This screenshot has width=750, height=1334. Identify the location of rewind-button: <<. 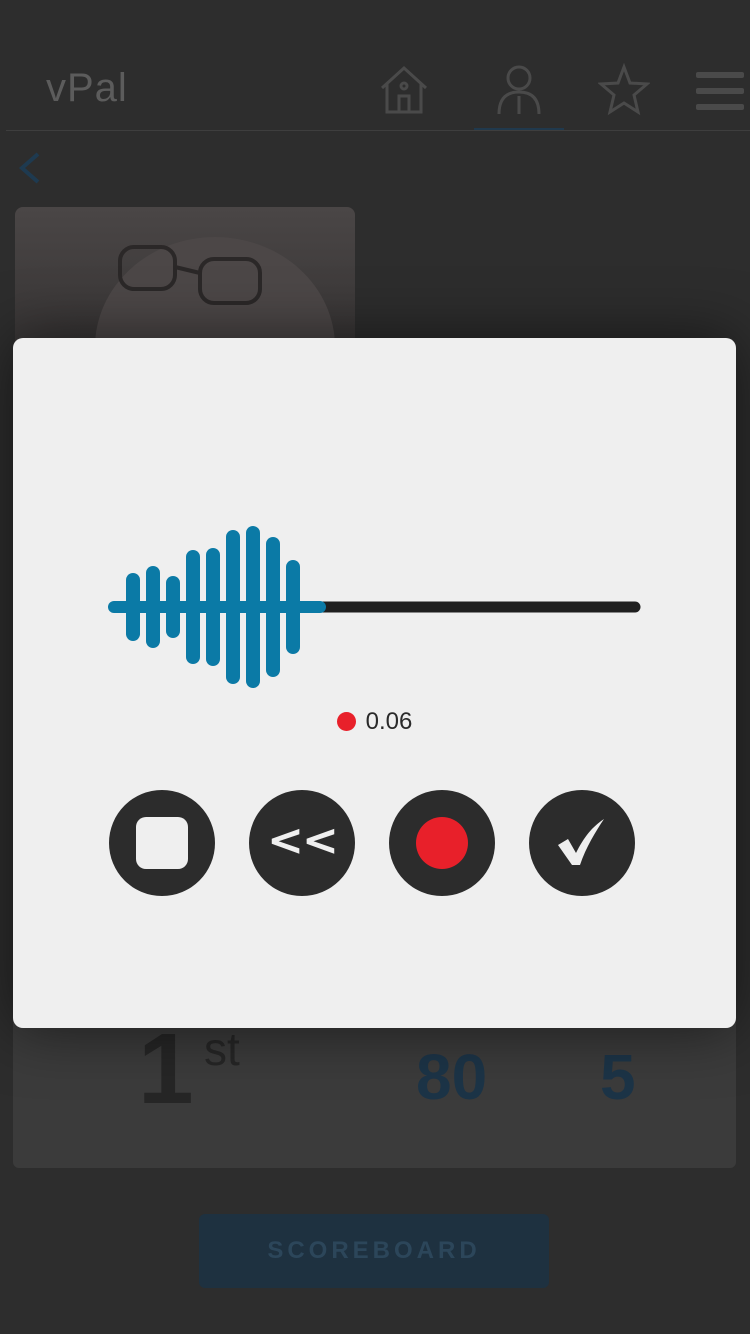
(302, 843).